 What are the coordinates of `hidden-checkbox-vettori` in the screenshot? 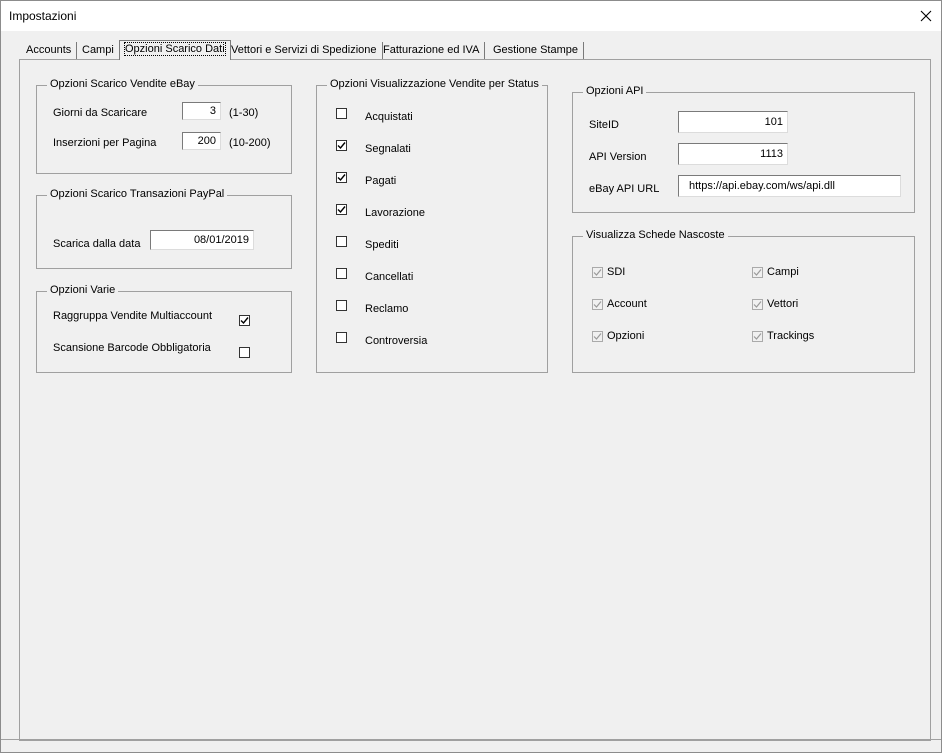 It's located at (757, 304).